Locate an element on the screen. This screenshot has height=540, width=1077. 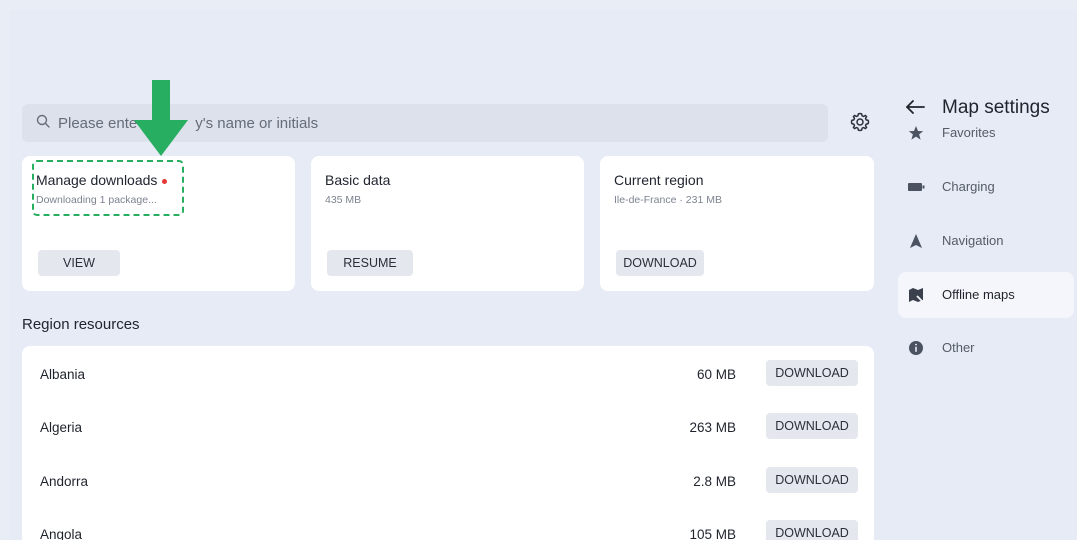
sidebar-item-charging: Charging is located at coordinates (986, 187).